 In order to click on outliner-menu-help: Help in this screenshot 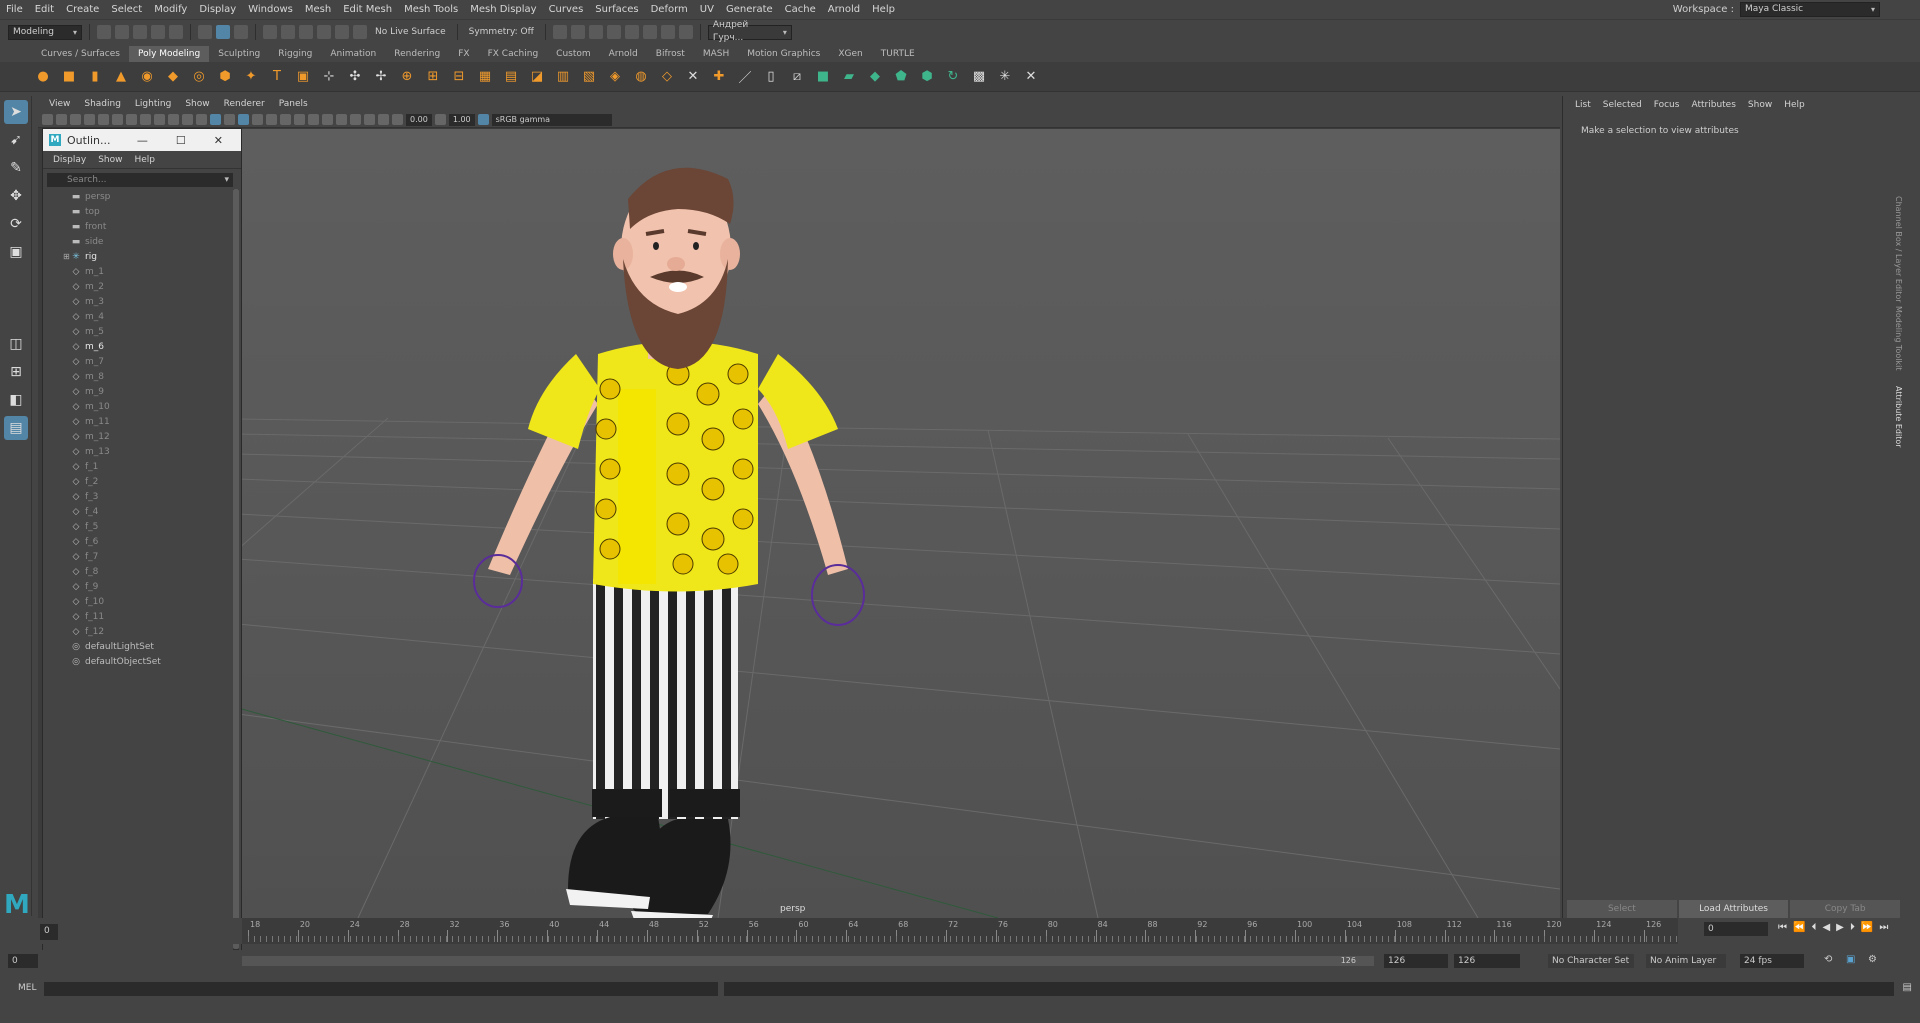, I will do `click(144, 160)`.